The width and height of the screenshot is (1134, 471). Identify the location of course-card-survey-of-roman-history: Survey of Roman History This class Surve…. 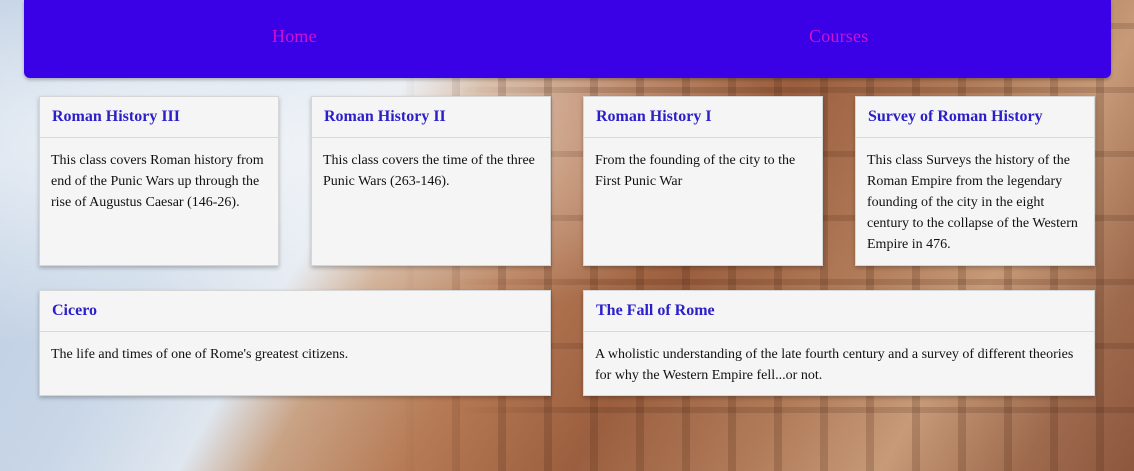
(975, 181).